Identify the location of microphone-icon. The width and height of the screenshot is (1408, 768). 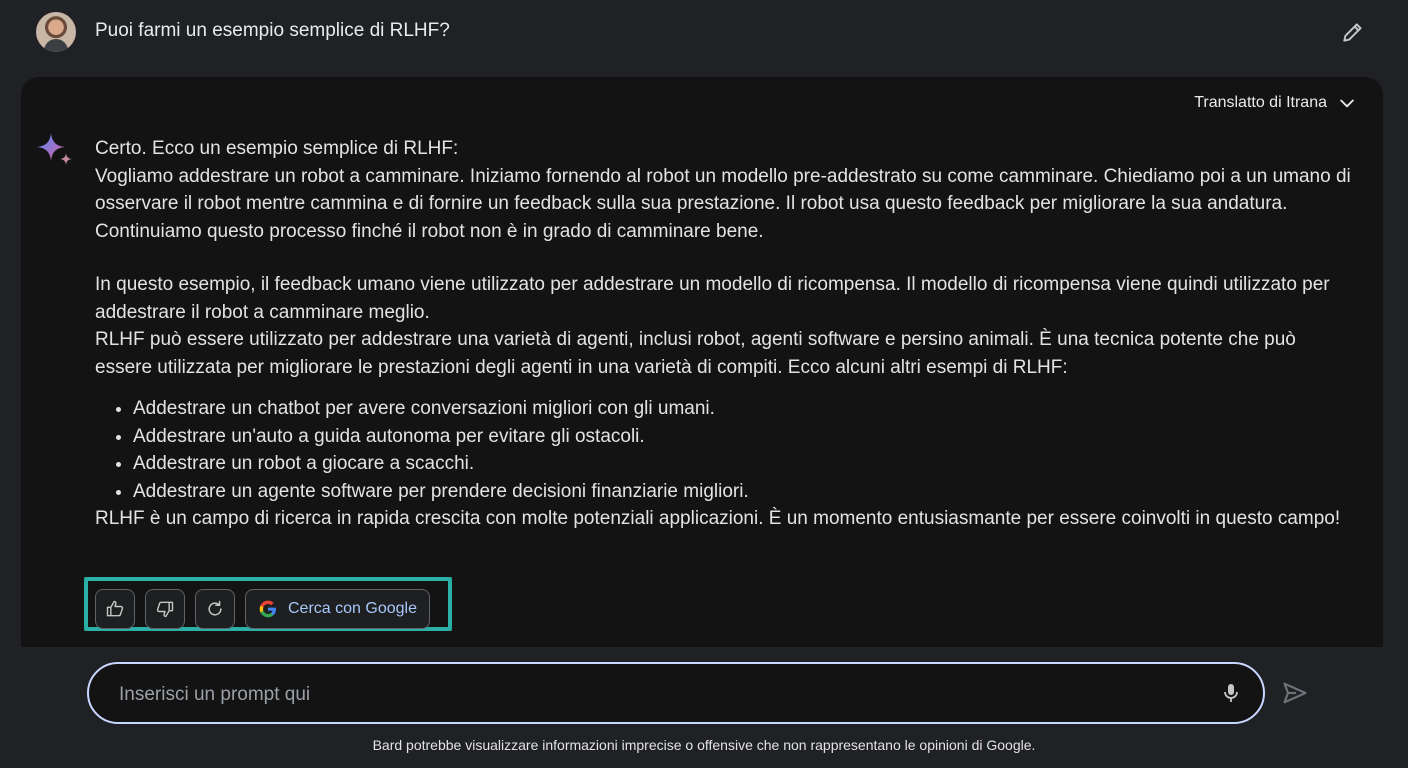
(1231, 693).